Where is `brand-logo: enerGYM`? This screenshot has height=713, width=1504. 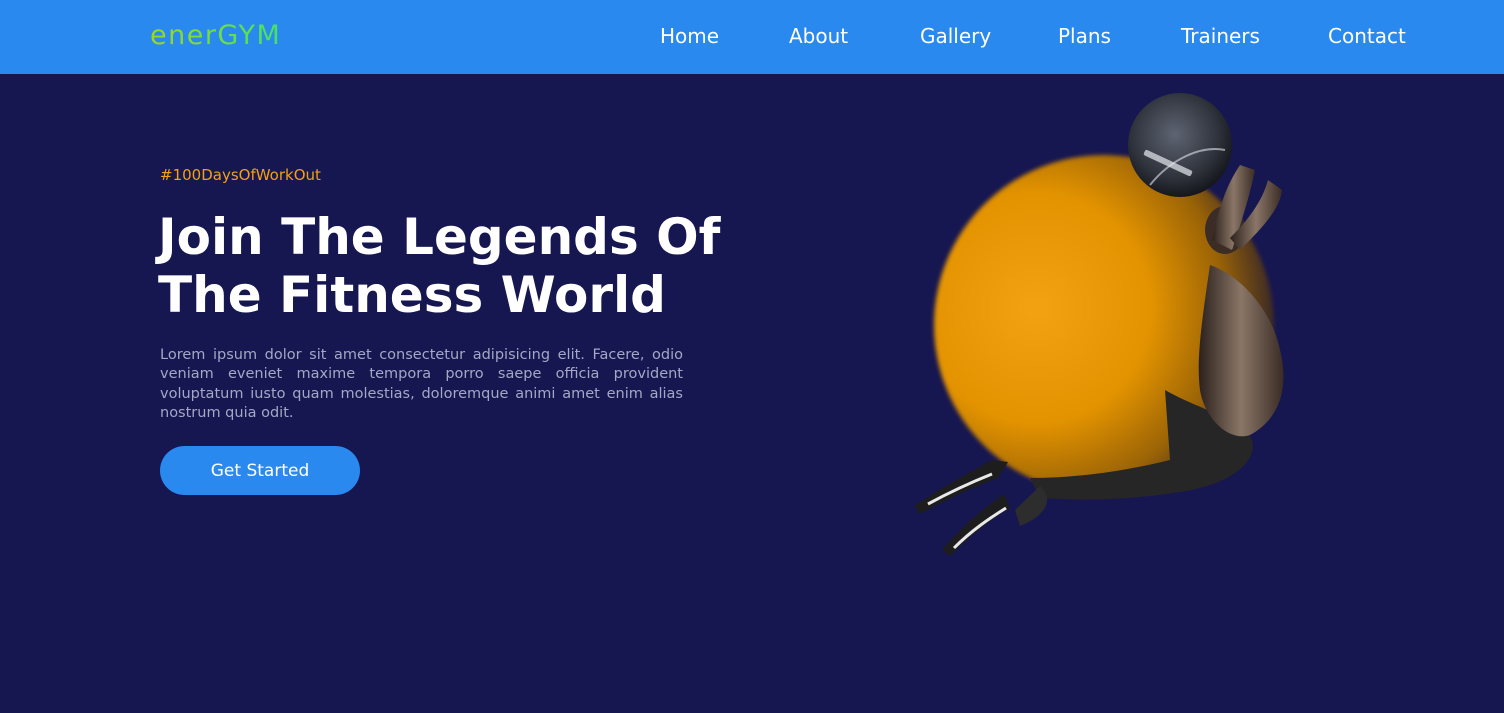
brand-logo: enerGYM is located at coordinates (215, 35).